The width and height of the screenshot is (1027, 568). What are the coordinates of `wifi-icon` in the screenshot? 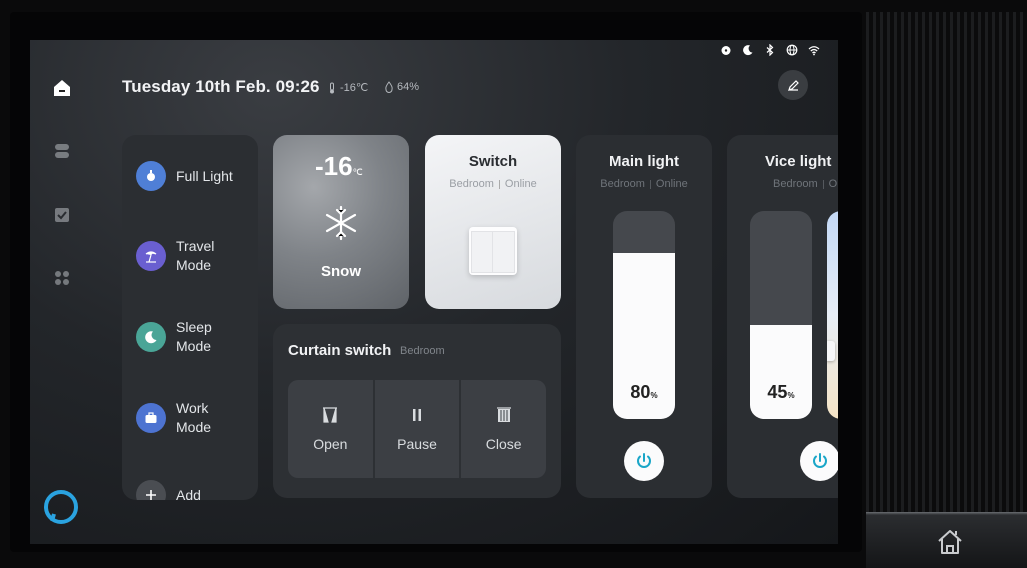 It's located at (814, 51).